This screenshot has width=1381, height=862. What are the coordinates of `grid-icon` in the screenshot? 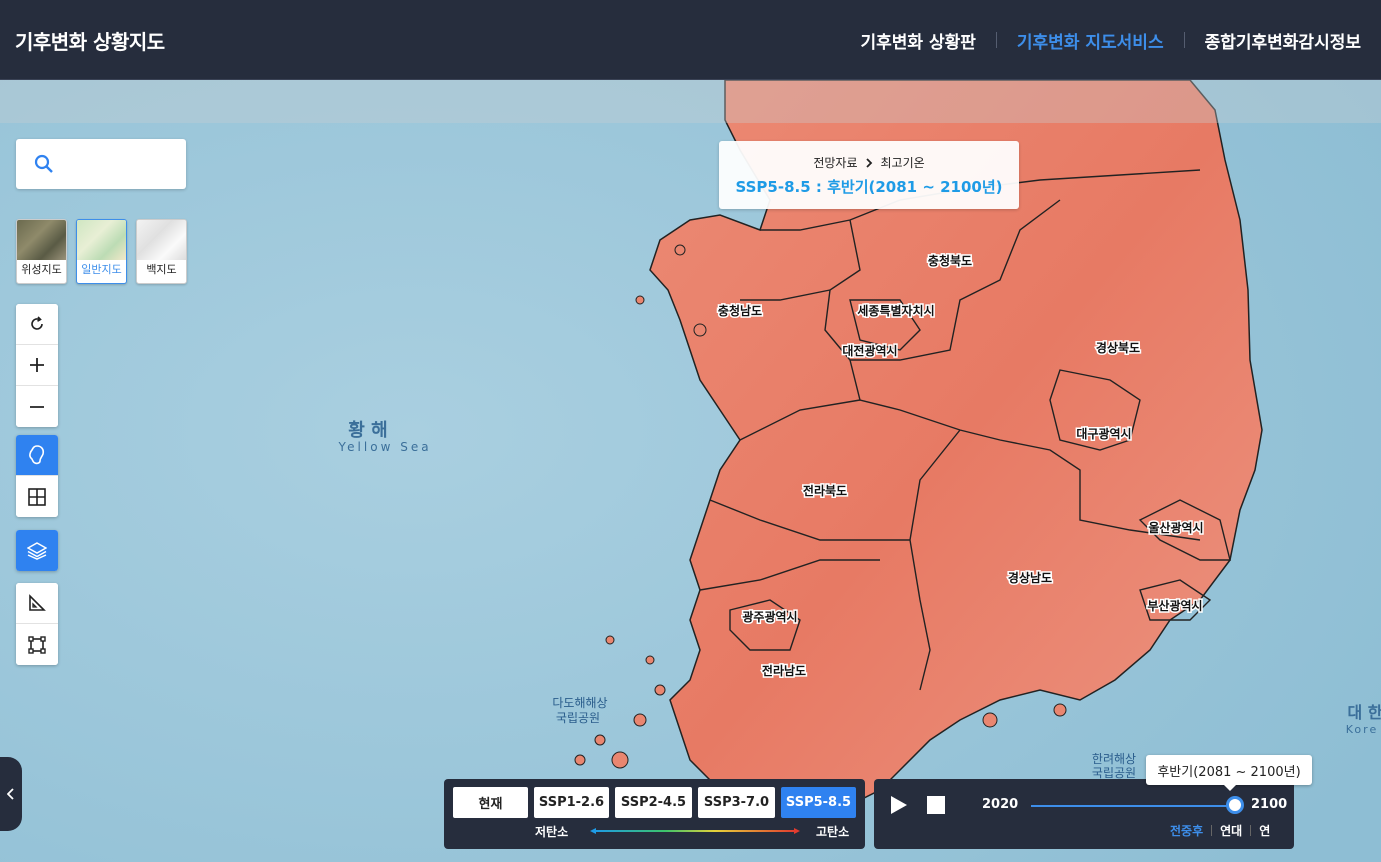 It's located at (37, 496).